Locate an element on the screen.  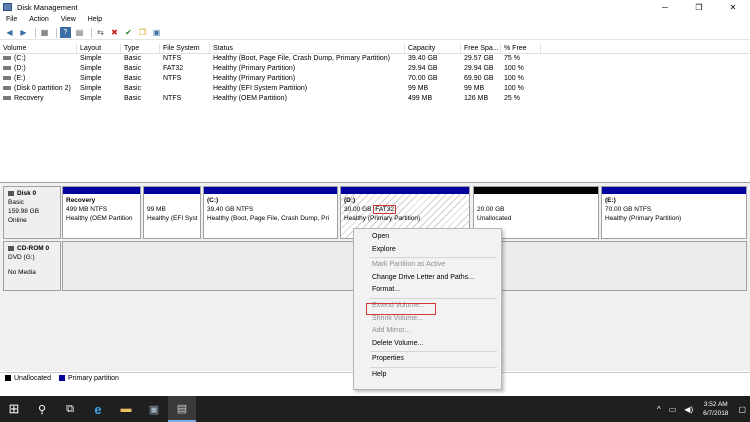
back-icon: ◀ is located at coordinates (9, 32).